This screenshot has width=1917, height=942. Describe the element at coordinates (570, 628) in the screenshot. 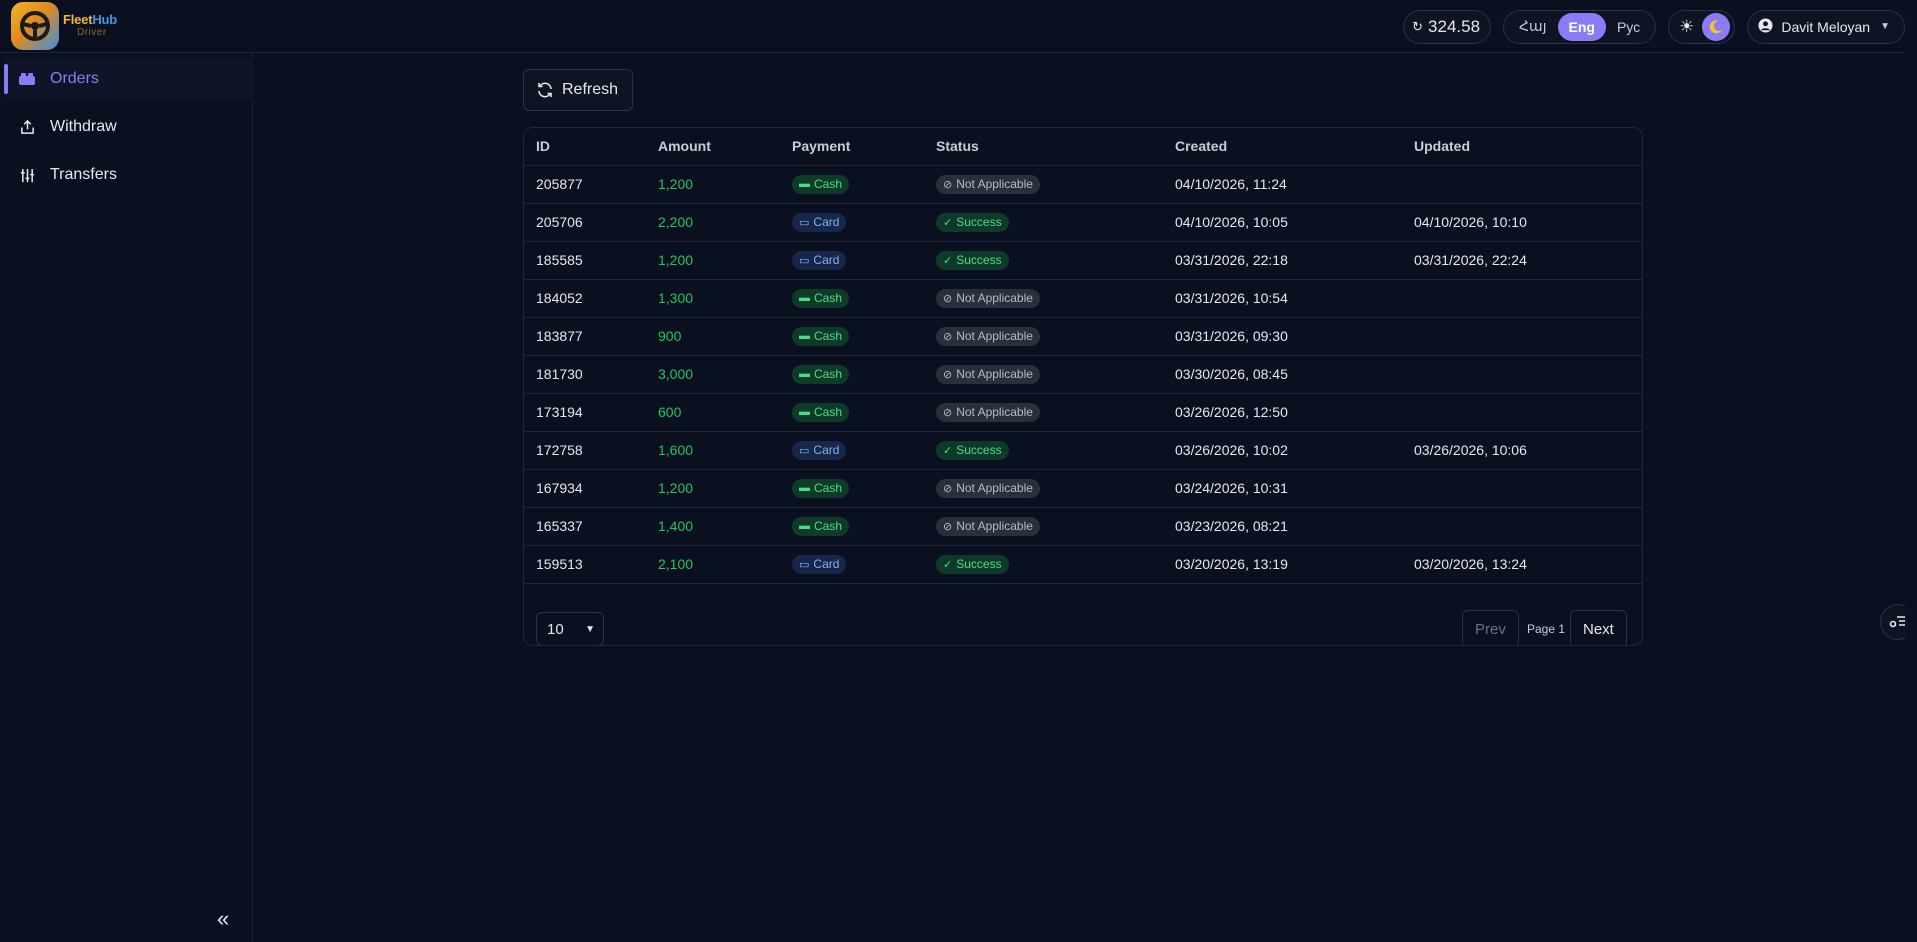

I see `page-size-select: 10 ▼` at that location.